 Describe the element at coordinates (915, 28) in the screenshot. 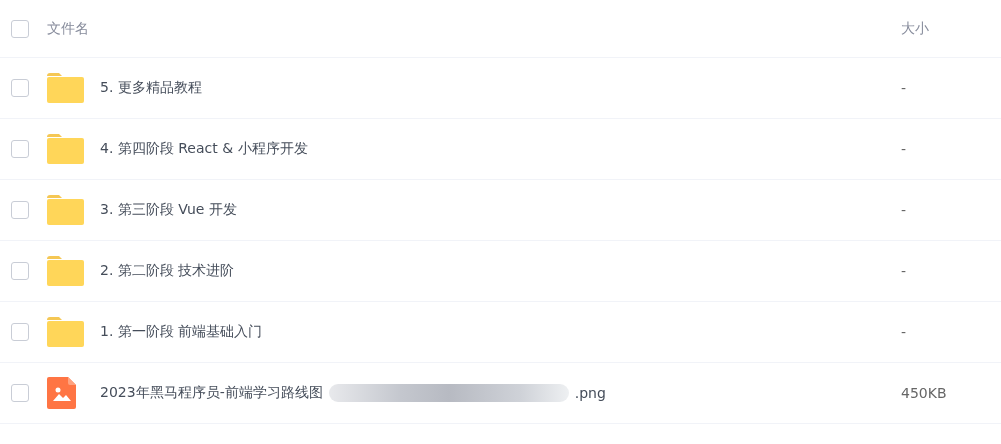

I see `column-header: 大小` at that location.